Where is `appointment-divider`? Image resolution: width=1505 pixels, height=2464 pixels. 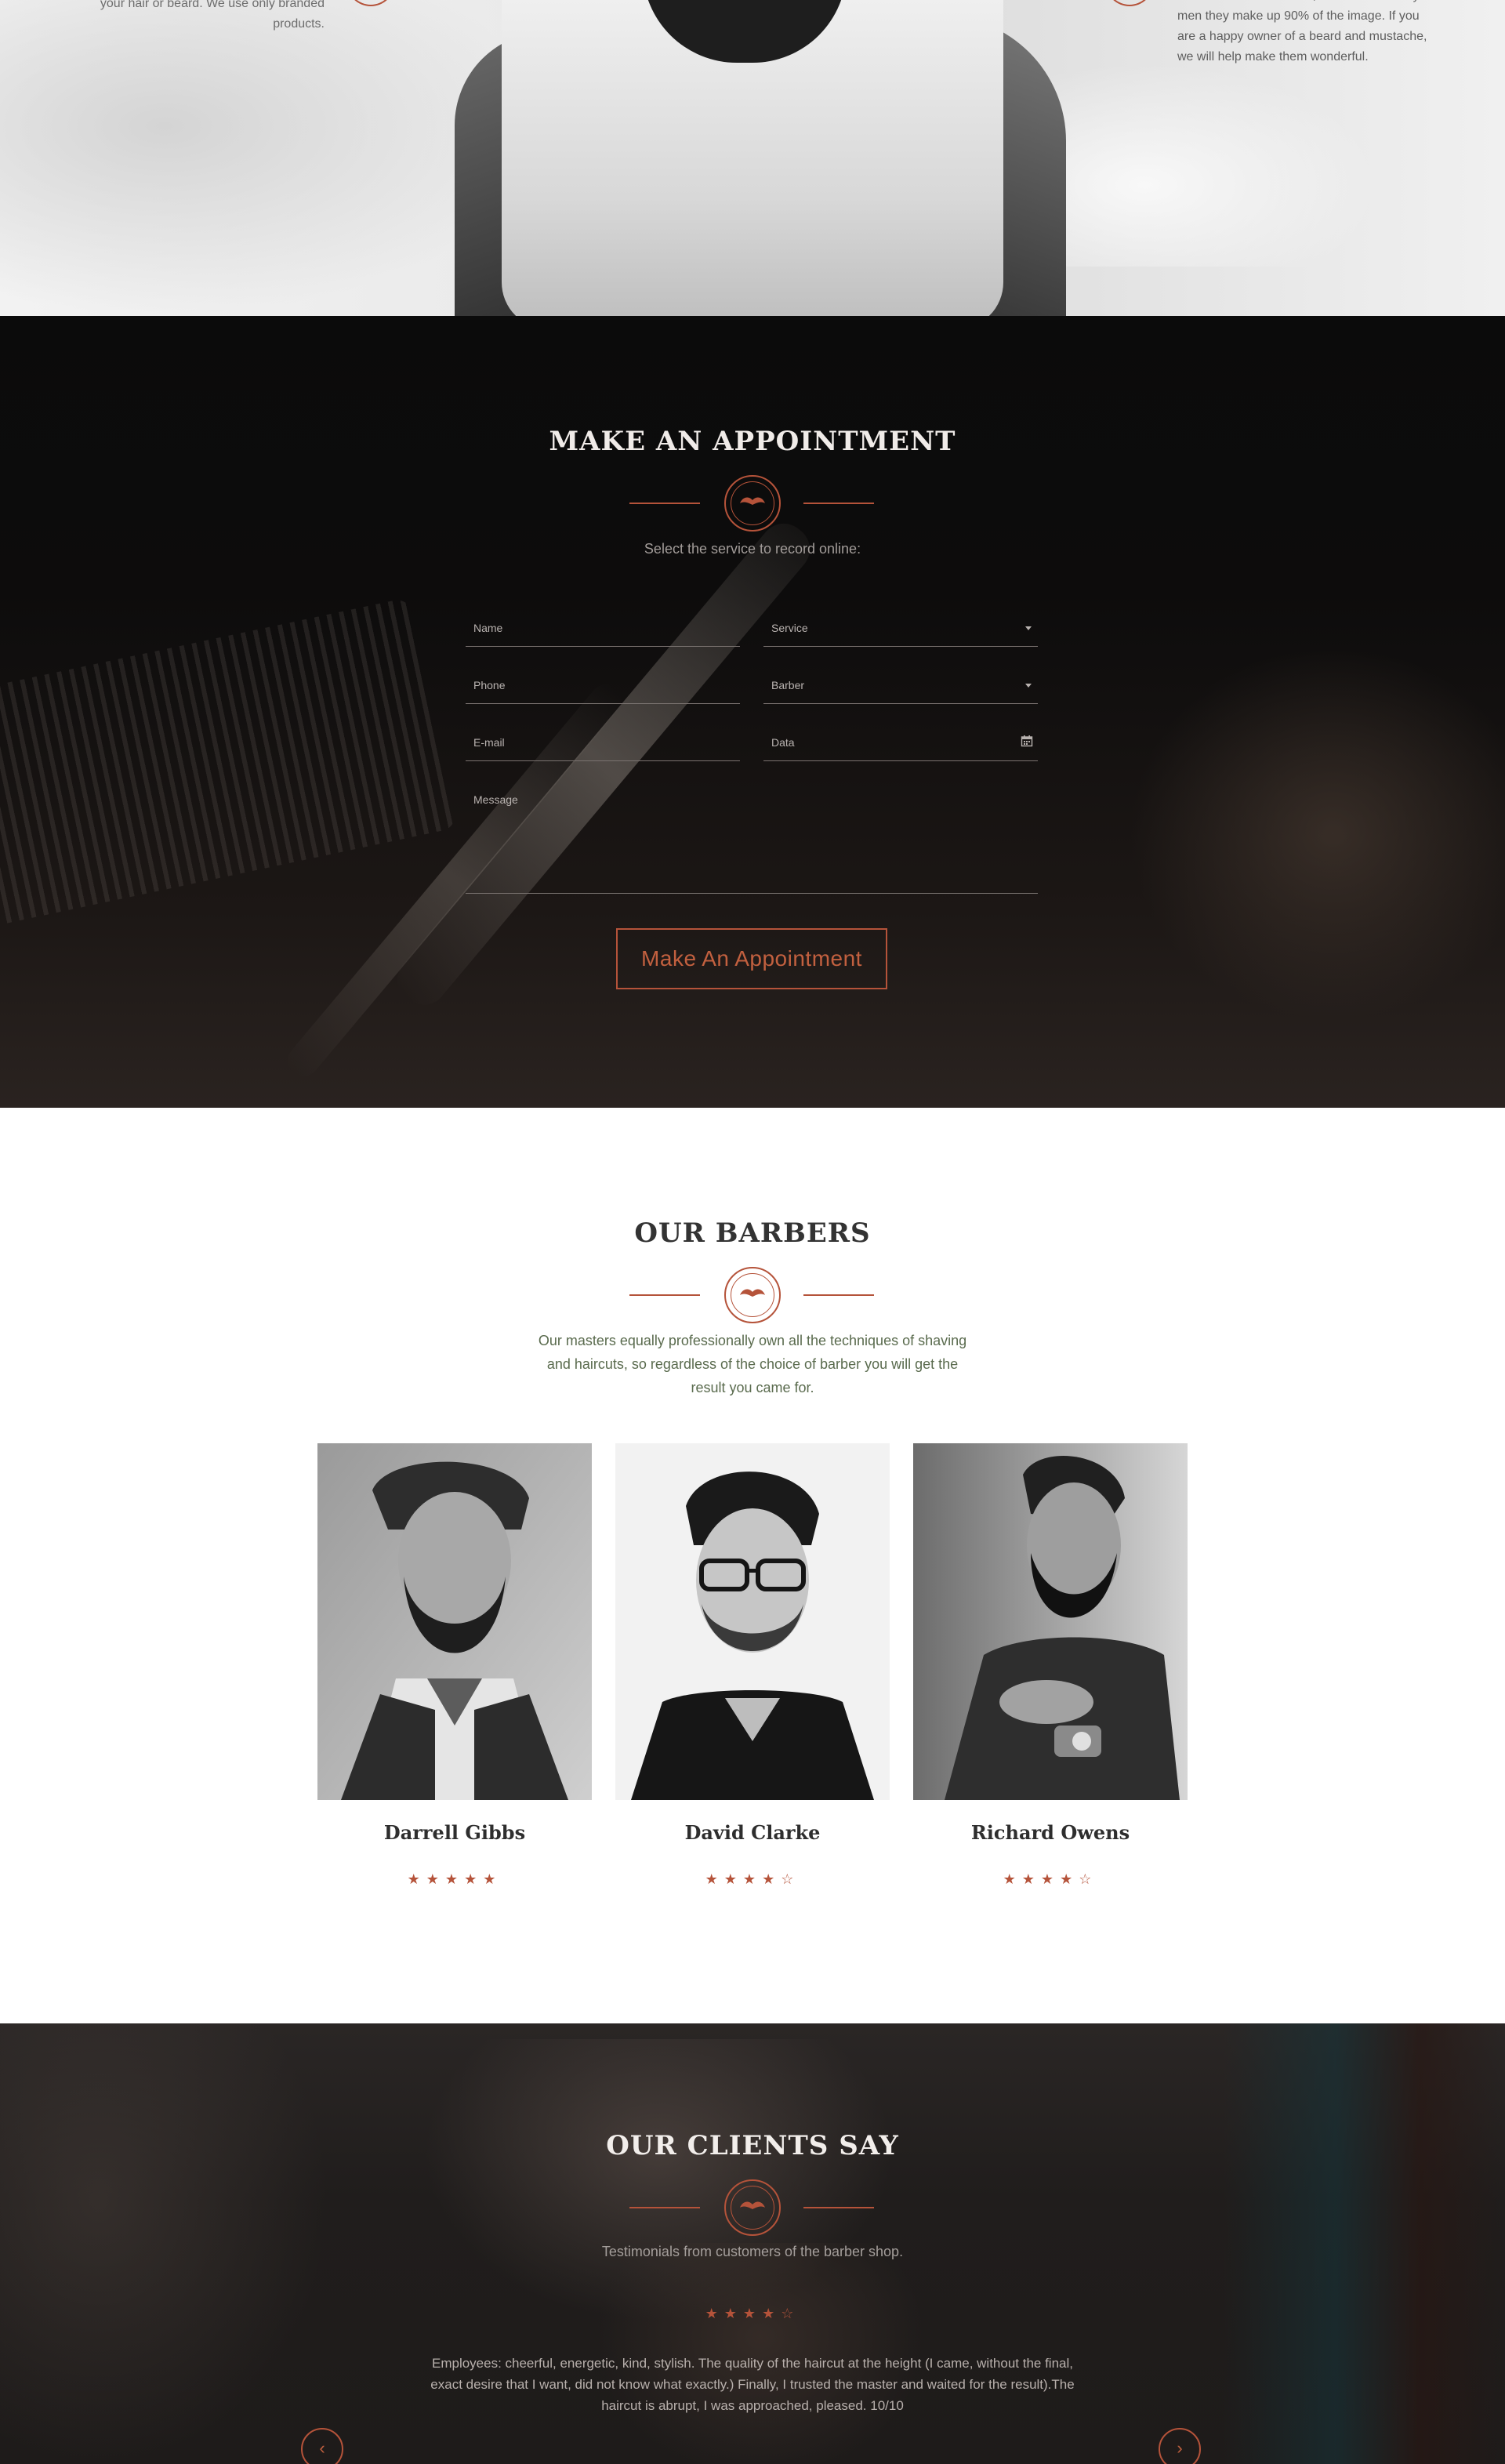
appointment-divider is located at coordinates (752, 503).